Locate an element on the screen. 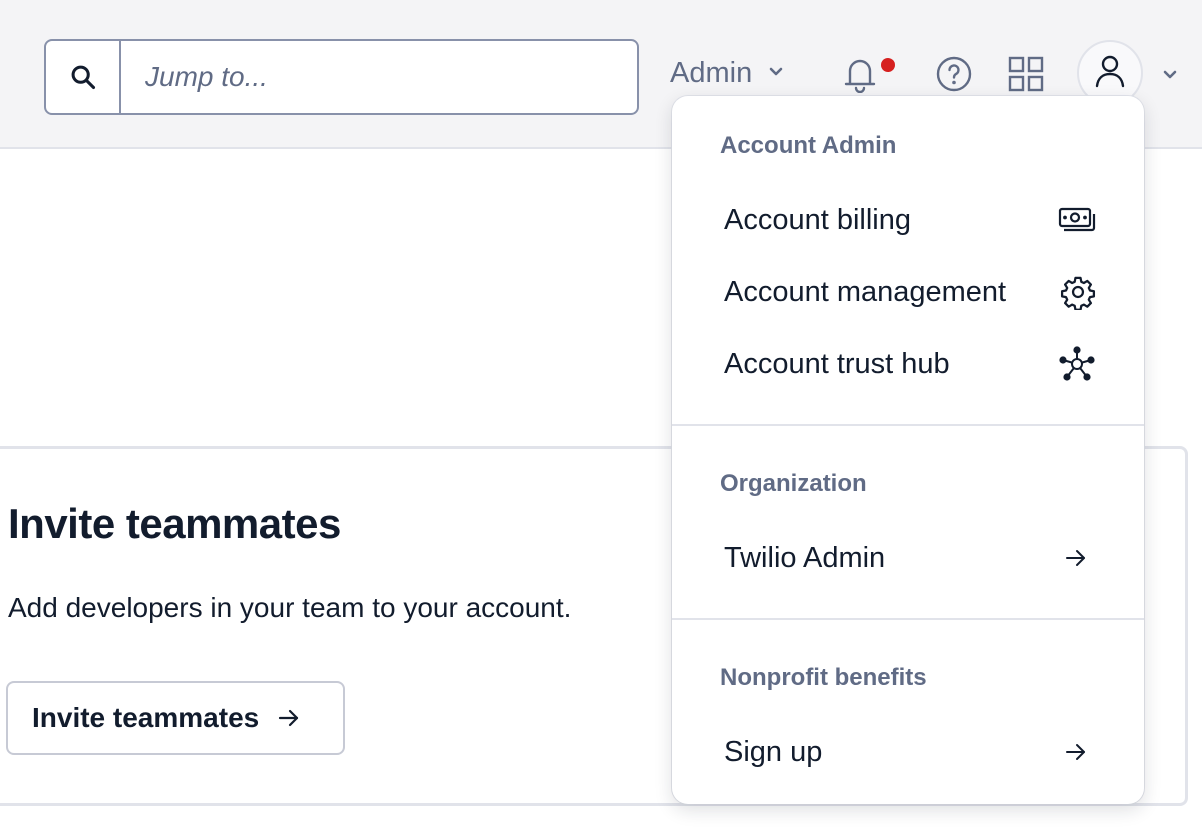  invite-teammates-button: Invite teammates is located at coordinates (175, 718).